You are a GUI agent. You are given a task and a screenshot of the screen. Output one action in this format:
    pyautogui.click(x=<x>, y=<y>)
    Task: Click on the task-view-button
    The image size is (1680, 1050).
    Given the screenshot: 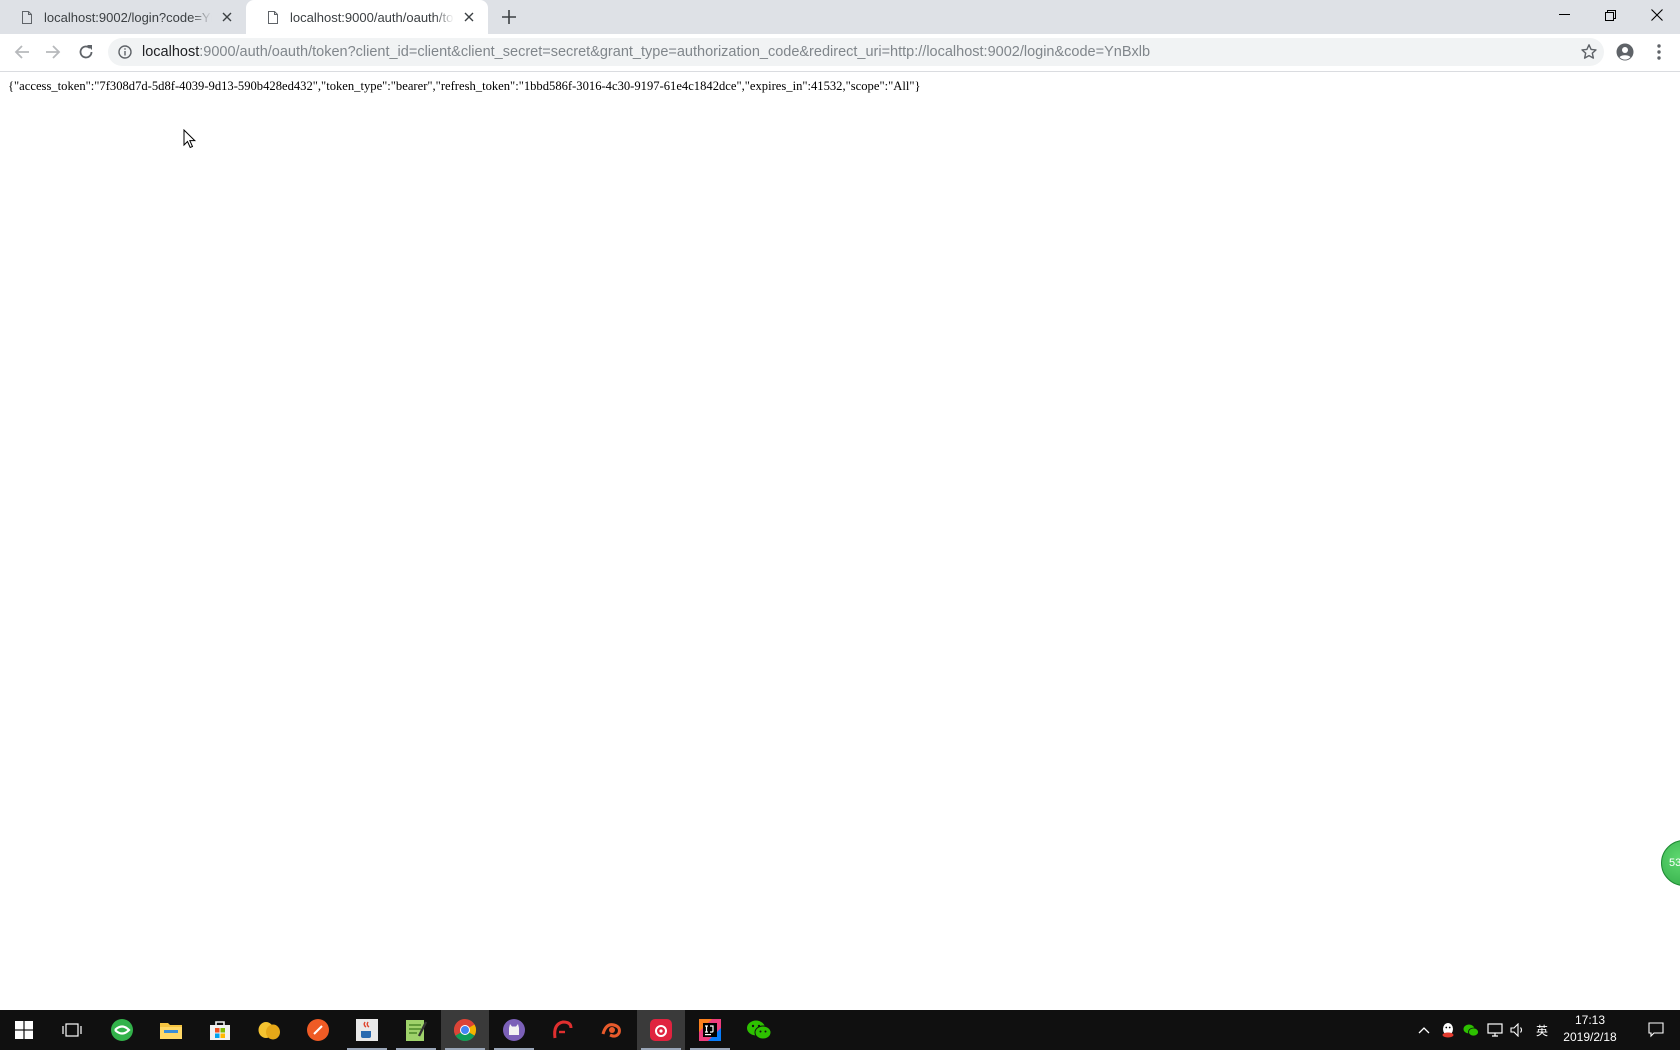 What is the action you would take?
    pyautogui.click(x=72, y=1030)
    